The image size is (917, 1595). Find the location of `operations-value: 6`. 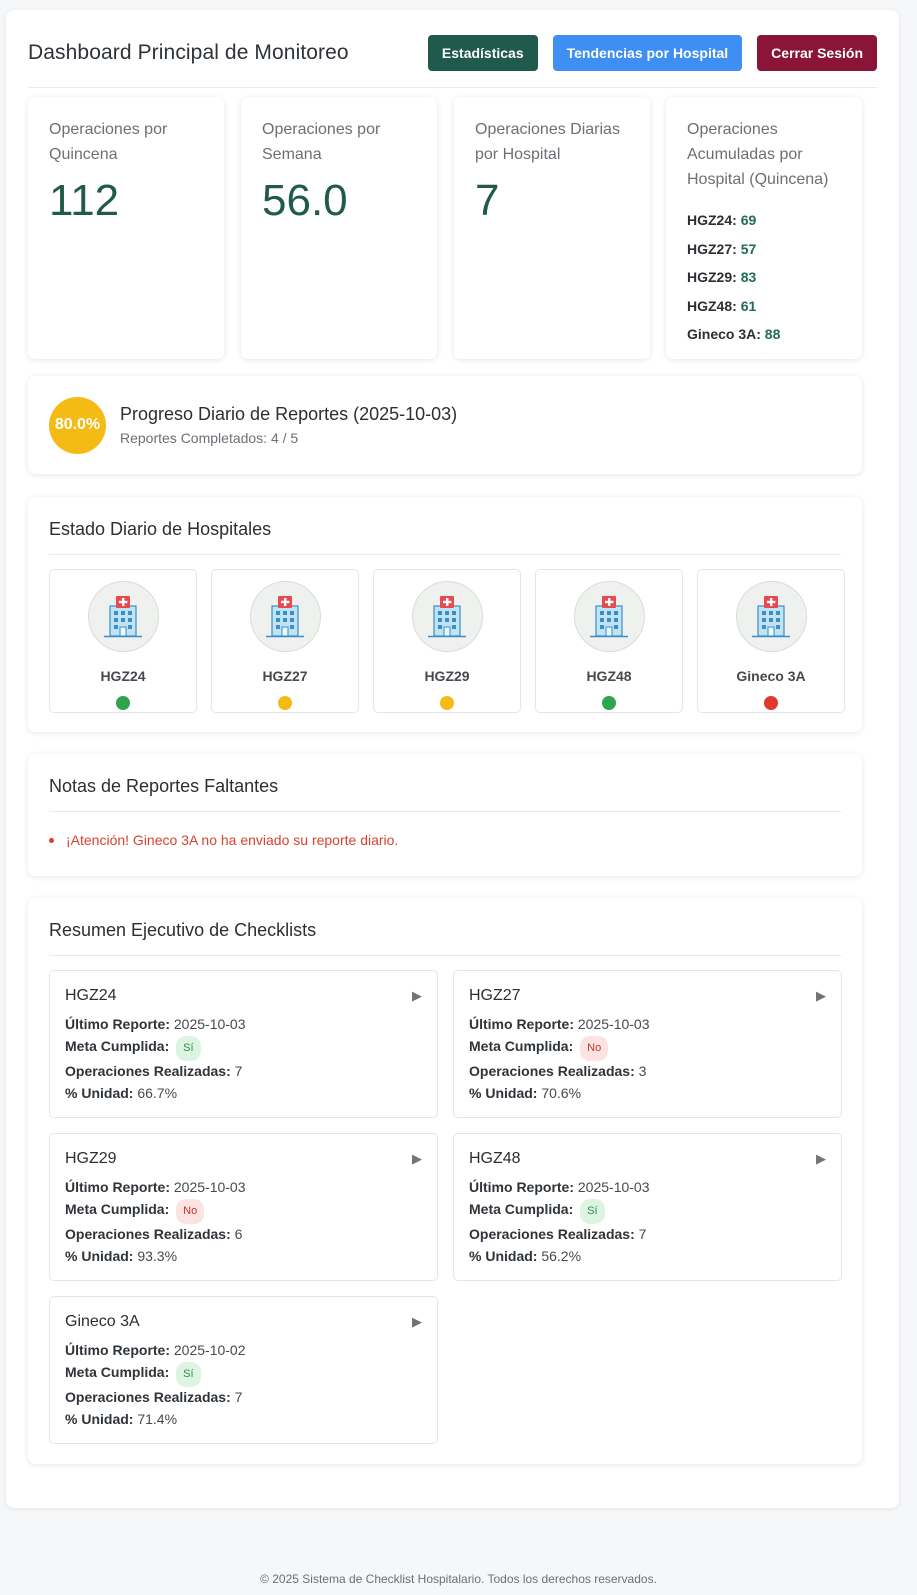

operations-value: 6 is located at coordinates (238, 1234).